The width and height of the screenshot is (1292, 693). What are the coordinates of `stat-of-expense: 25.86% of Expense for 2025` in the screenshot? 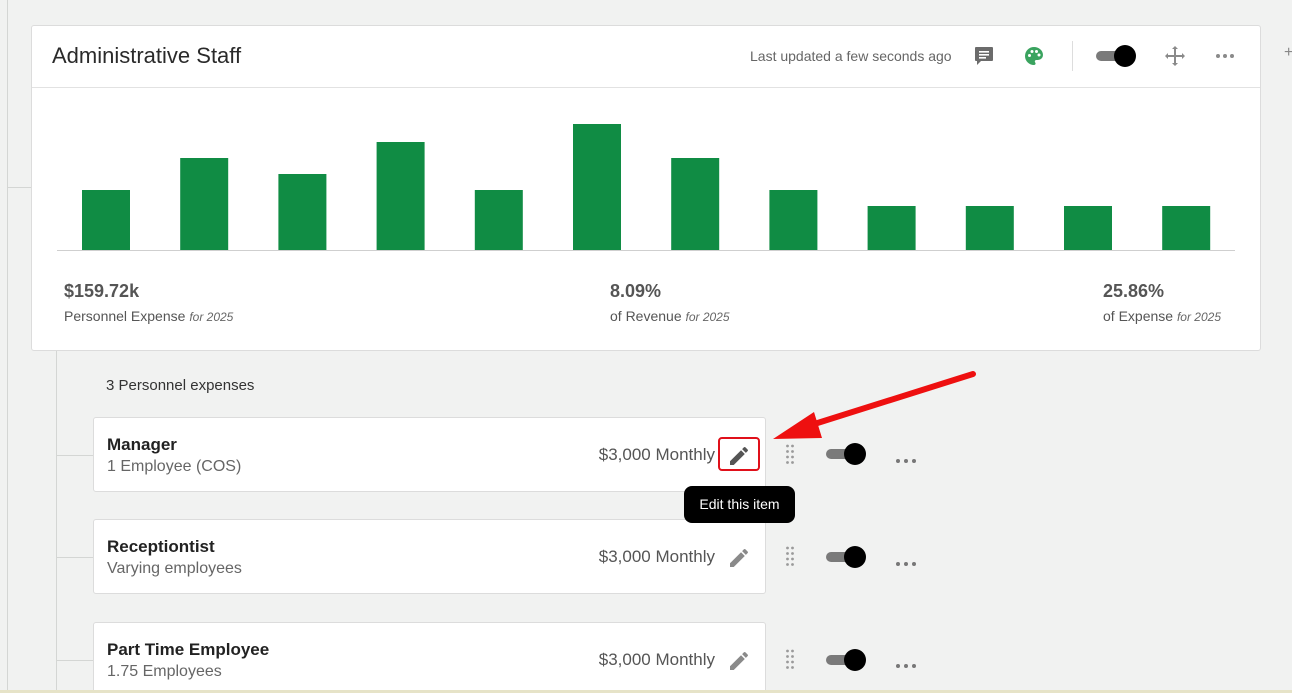 It's located at (1162, 302).